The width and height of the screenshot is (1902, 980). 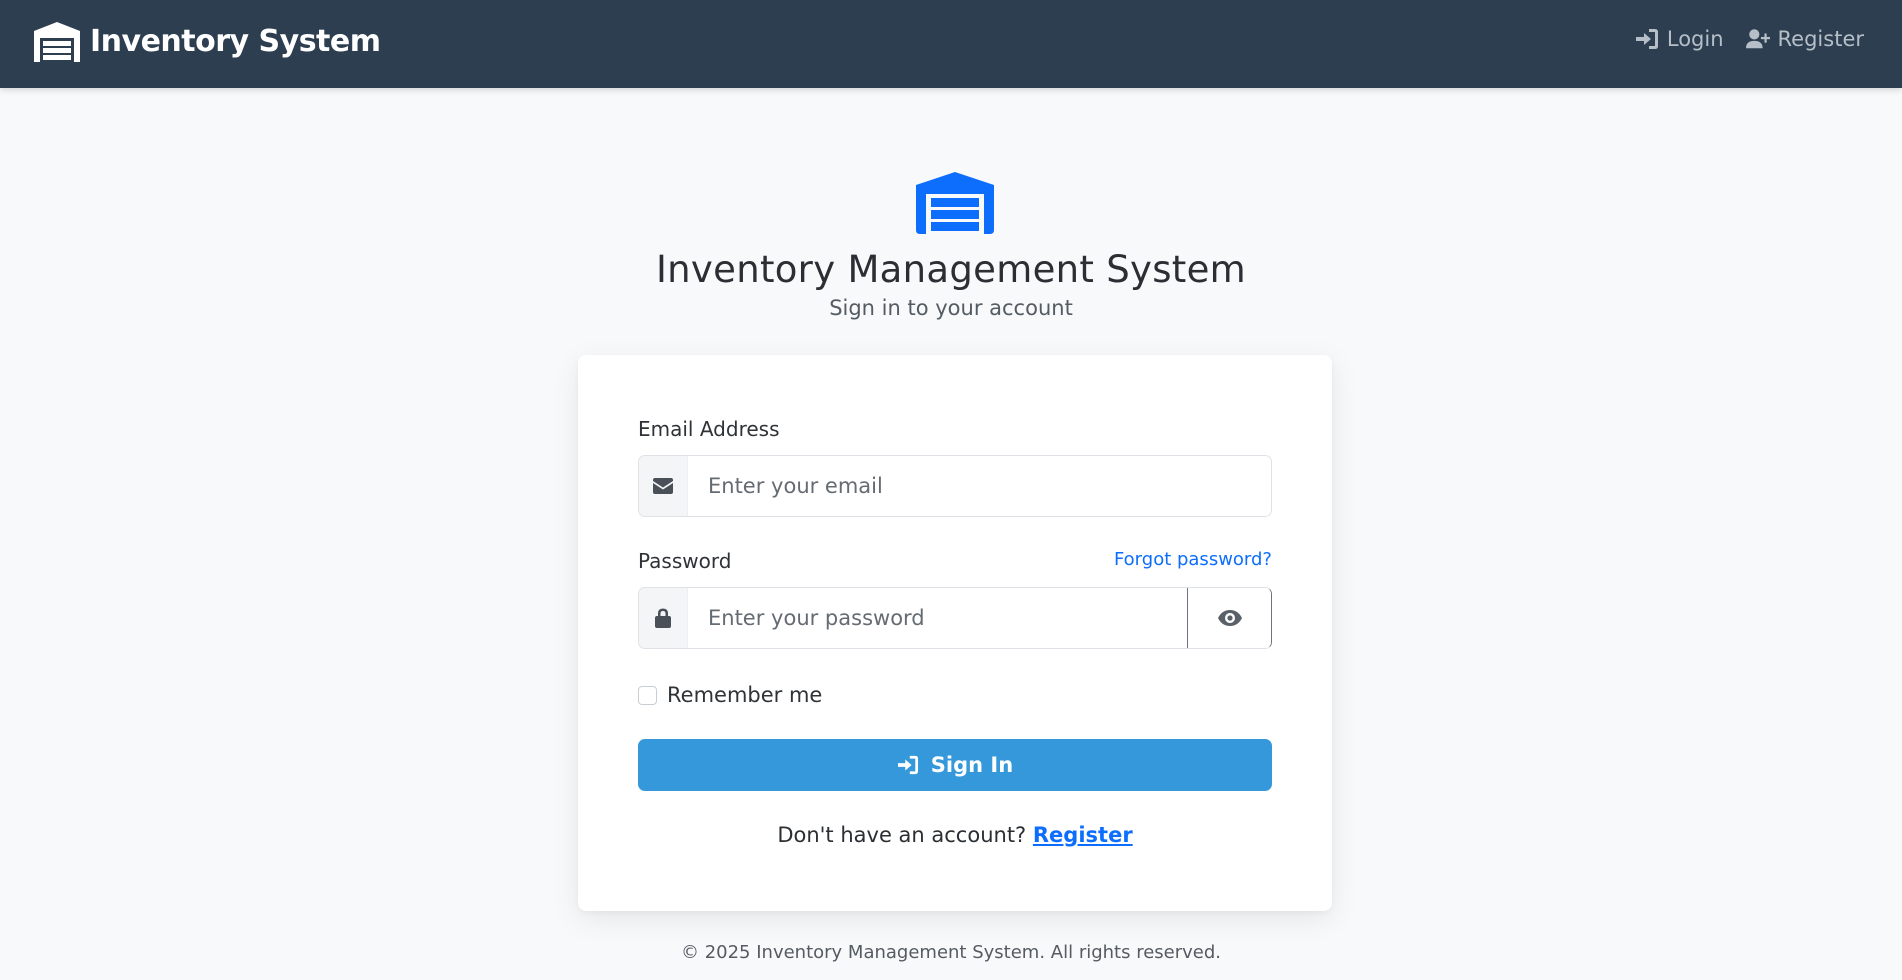 I want to click on eye-icon, so click(x=1229, y=618).